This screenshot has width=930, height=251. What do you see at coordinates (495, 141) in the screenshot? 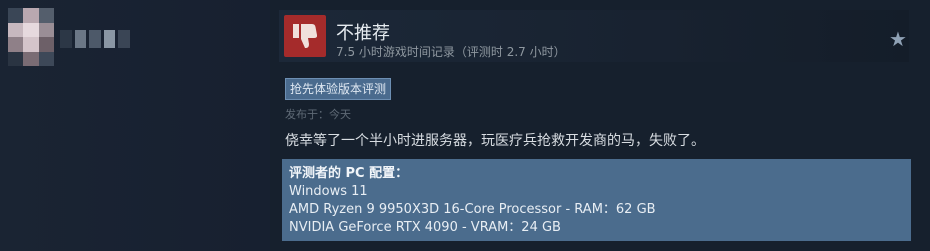
I see `review-text: 侥幸等了一个半小时进服务器，玩医疗兵抢救开发商的马，失败了。` at bounding box center [495, 141].